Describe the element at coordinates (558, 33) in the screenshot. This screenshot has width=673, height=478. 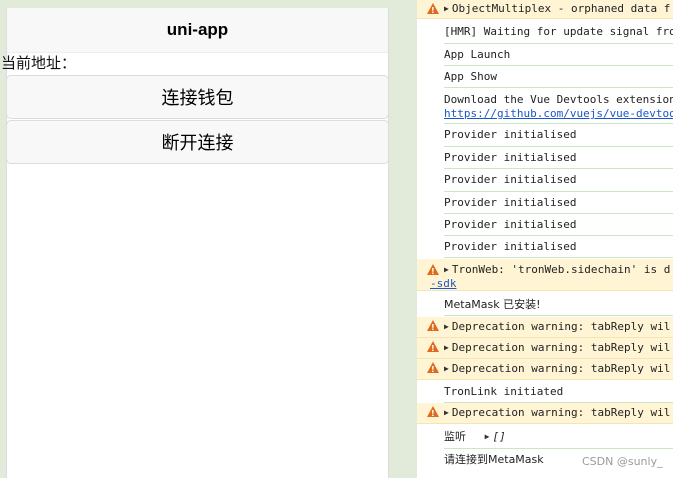
I see `console-log-row: [HMR] Waiting for update signal fro` at that location.